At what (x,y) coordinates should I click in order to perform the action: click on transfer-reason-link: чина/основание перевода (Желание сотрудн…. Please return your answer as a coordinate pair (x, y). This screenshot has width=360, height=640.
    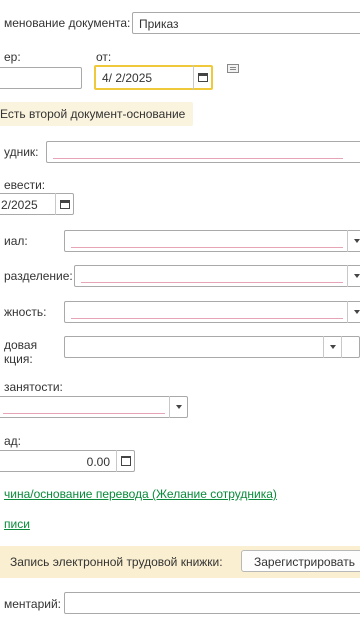
    Looking at the image, I should click on (140, 494).